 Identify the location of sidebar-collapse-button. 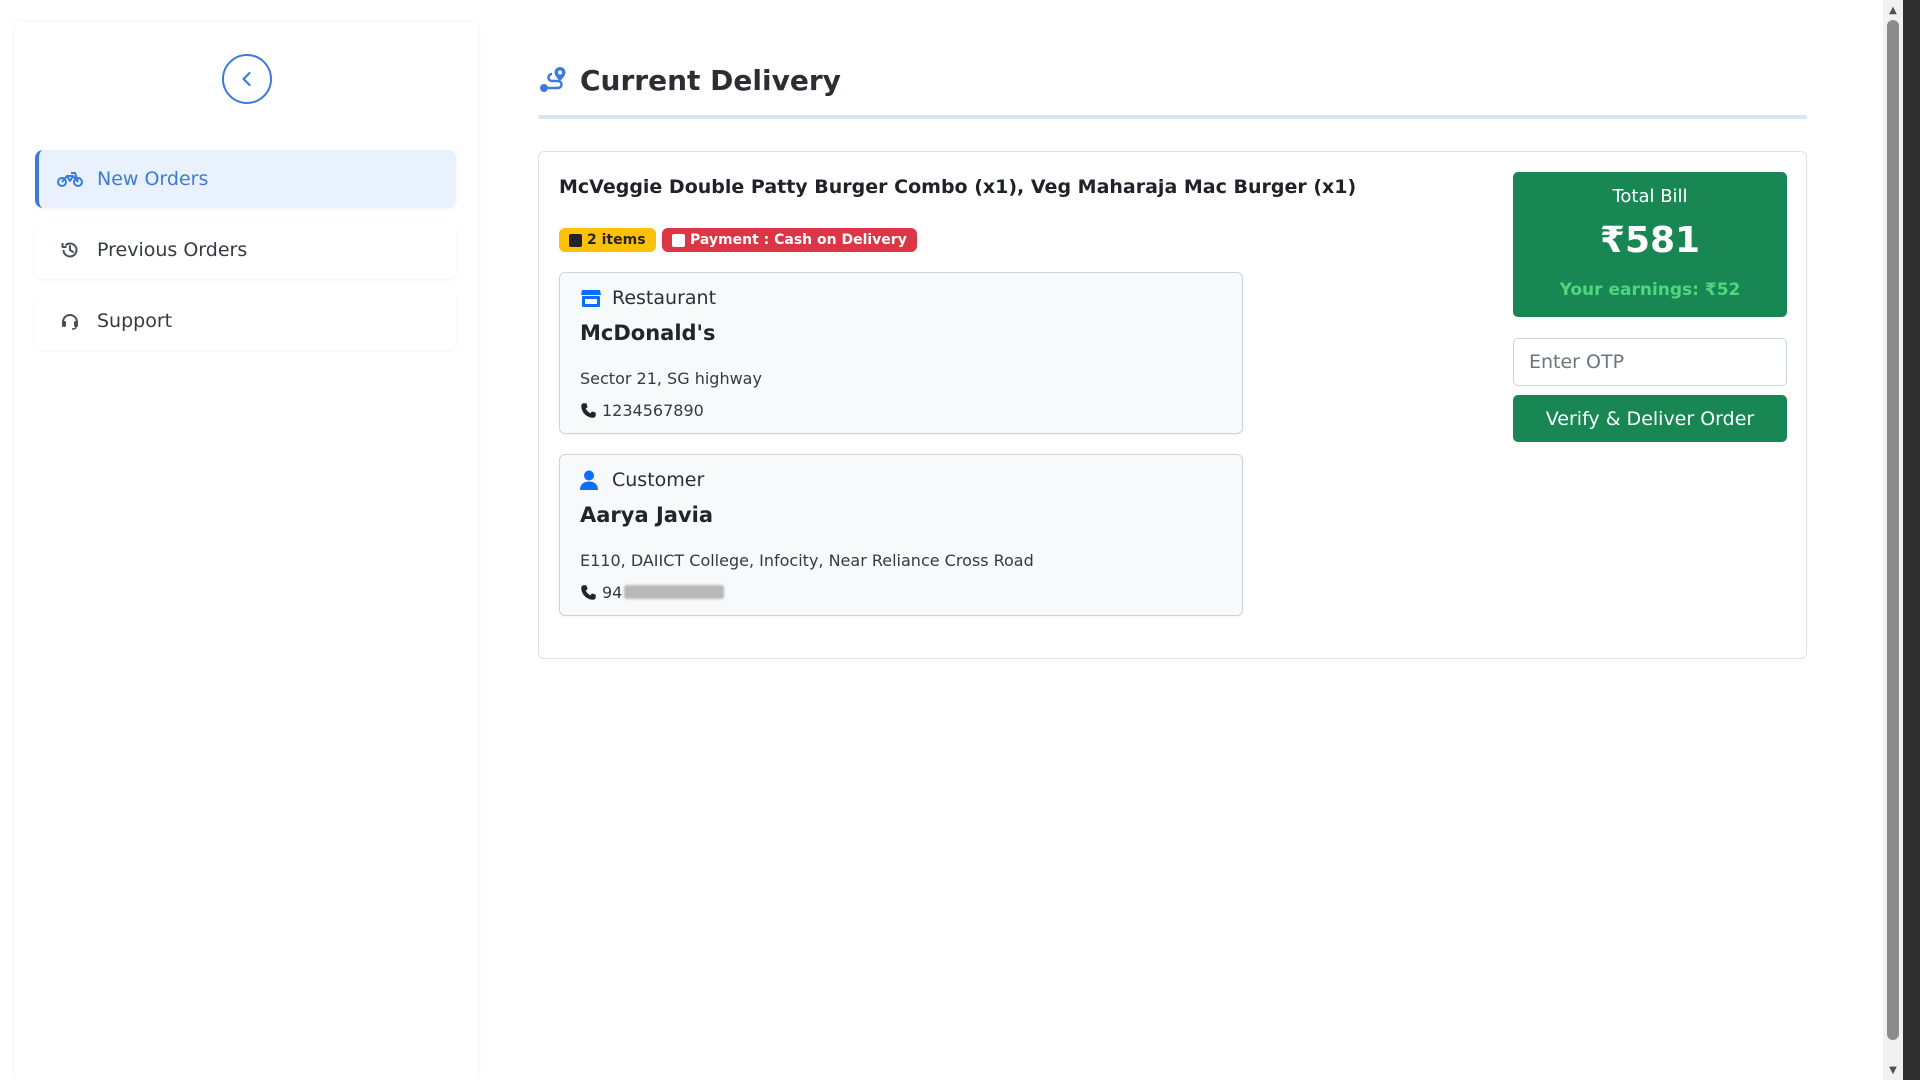
(247, 79).